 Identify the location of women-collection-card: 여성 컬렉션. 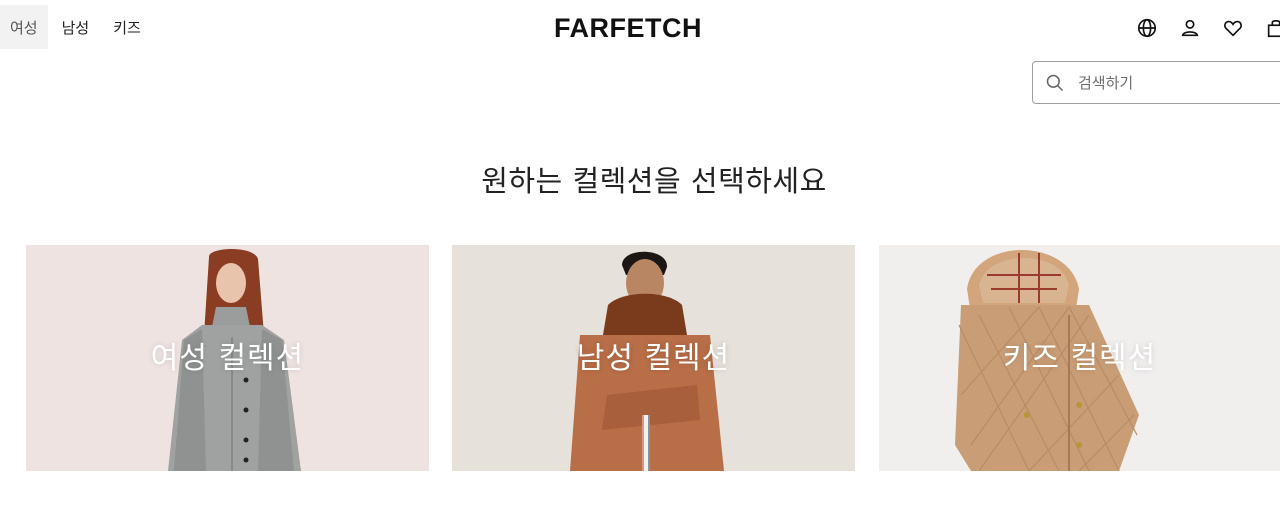
(227, 358).